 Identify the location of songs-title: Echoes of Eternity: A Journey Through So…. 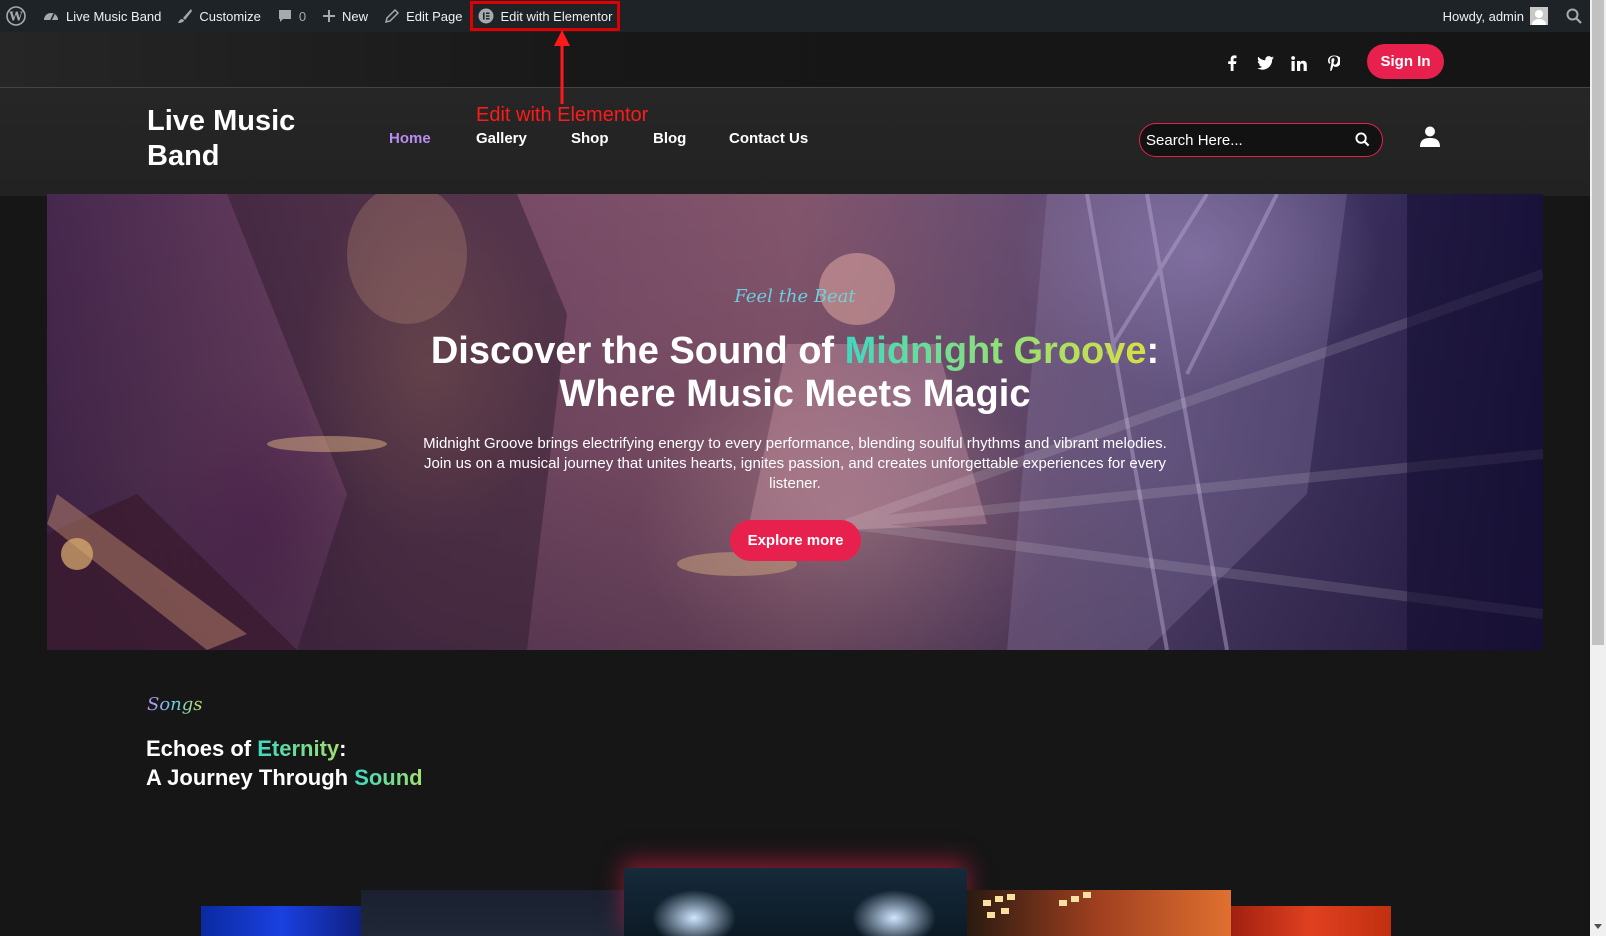
(284, 763).